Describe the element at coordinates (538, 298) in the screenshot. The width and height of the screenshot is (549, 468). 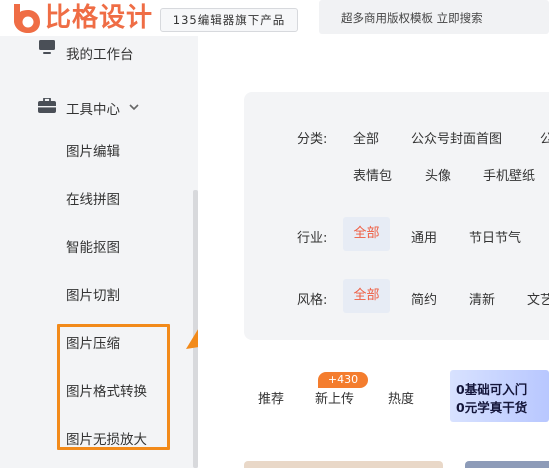
I see `filter-style-literary: 文艺` at that location.